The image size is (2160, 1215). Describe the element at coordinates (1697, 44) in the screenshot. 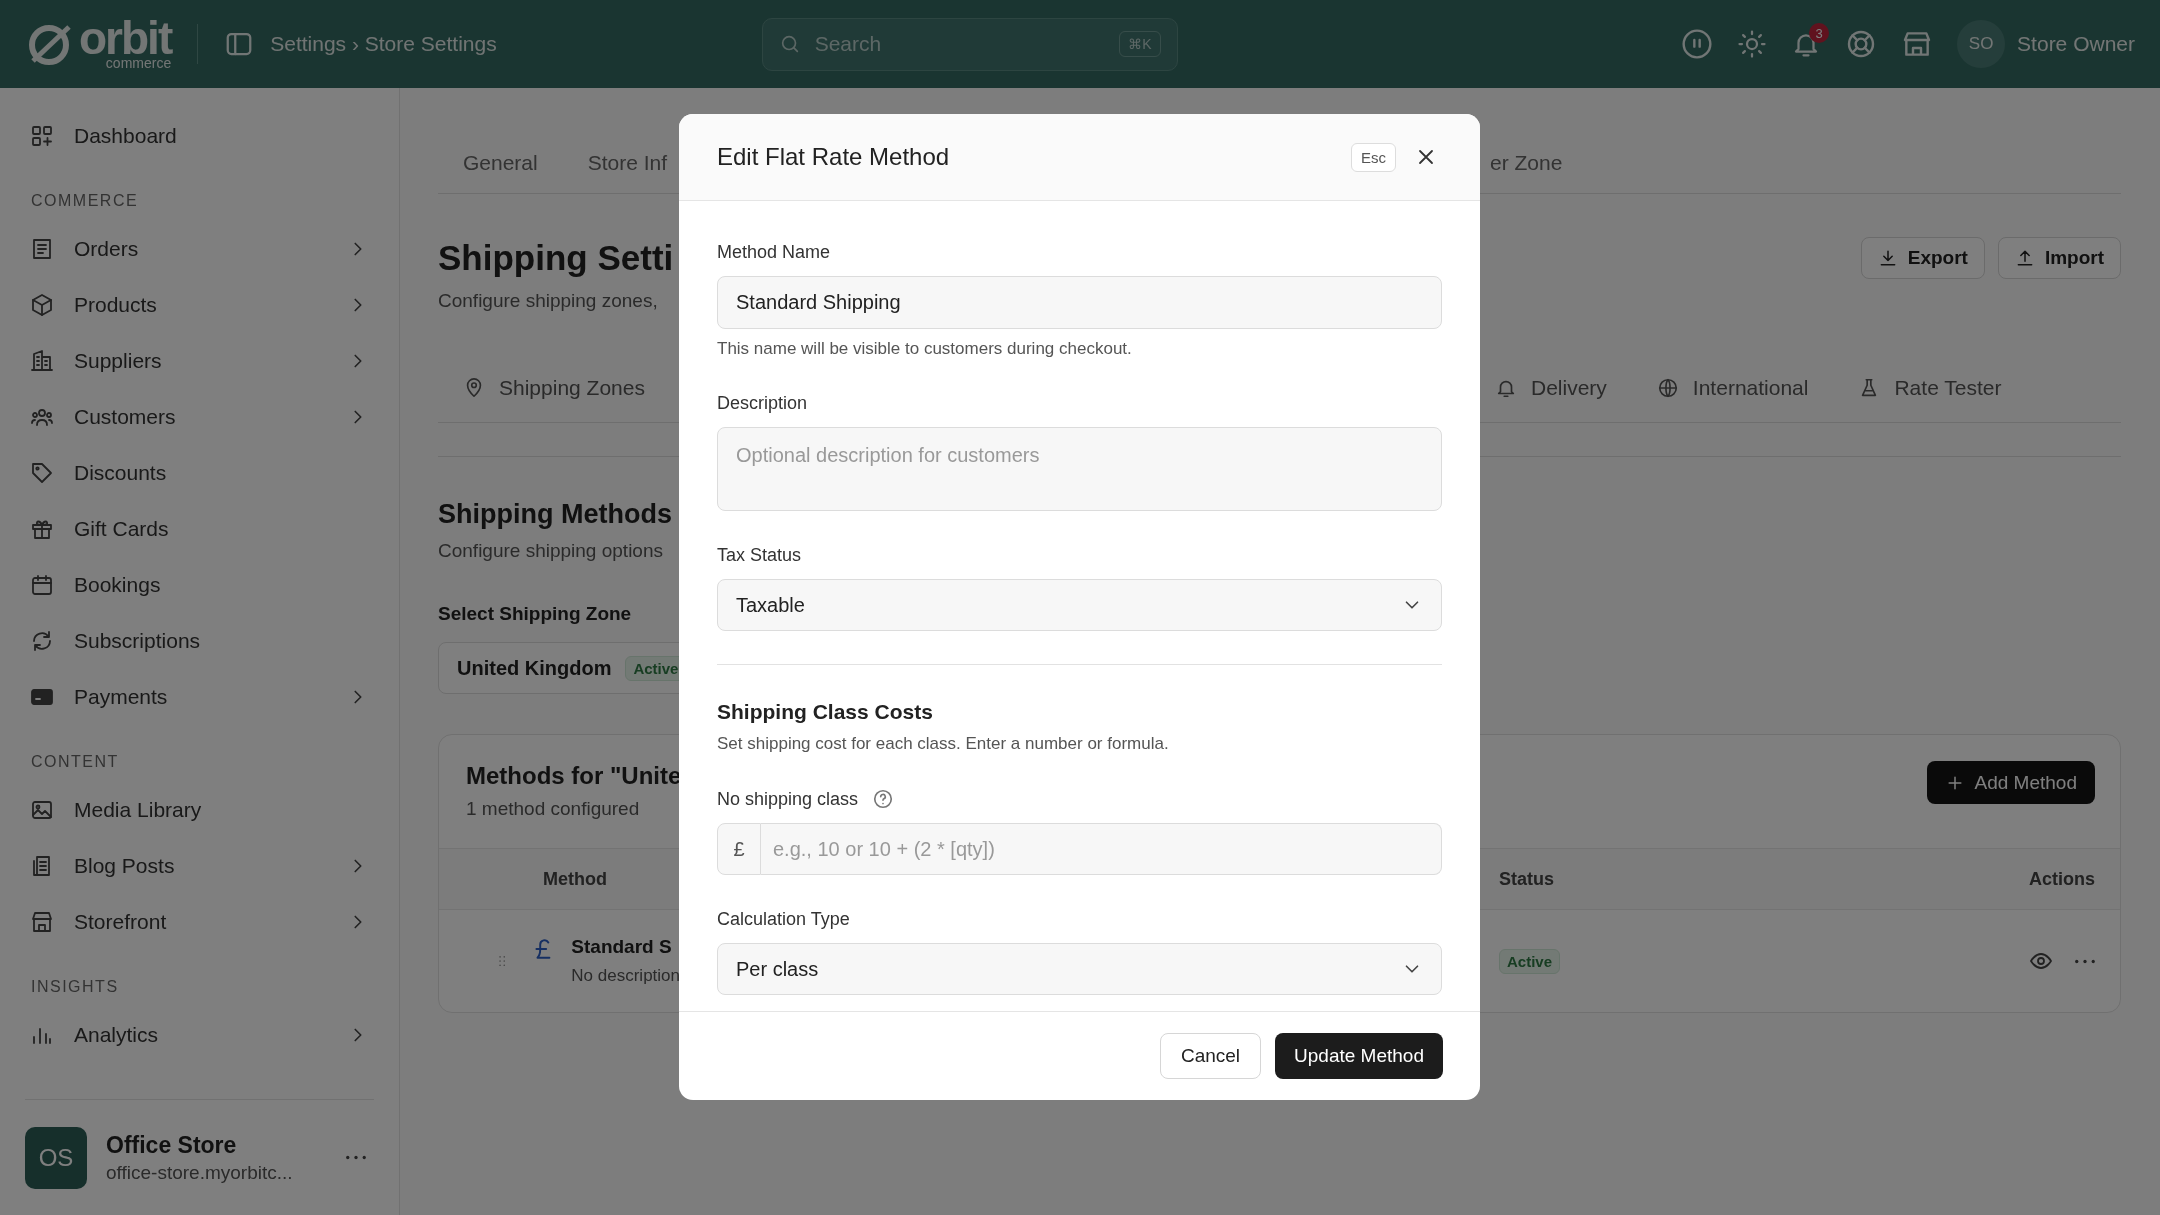

I see `pause-icon` at that location.